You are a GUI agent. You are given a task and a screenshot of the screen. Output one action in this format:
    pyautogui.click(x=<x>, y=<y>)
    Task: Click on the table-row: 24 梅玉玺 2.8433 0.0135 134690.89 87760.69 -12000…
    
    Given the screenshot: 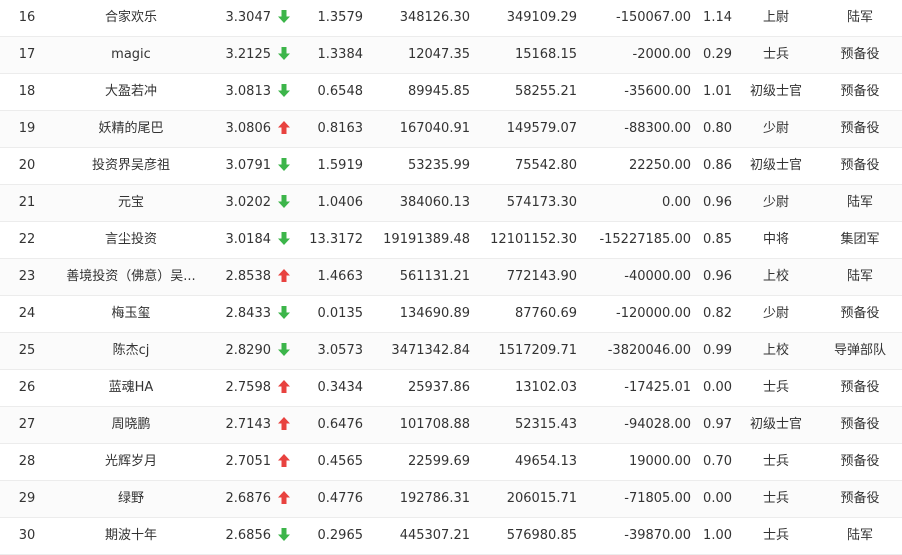 What is the action you would take?
    pyautogui.click(x=451, y=314)
    